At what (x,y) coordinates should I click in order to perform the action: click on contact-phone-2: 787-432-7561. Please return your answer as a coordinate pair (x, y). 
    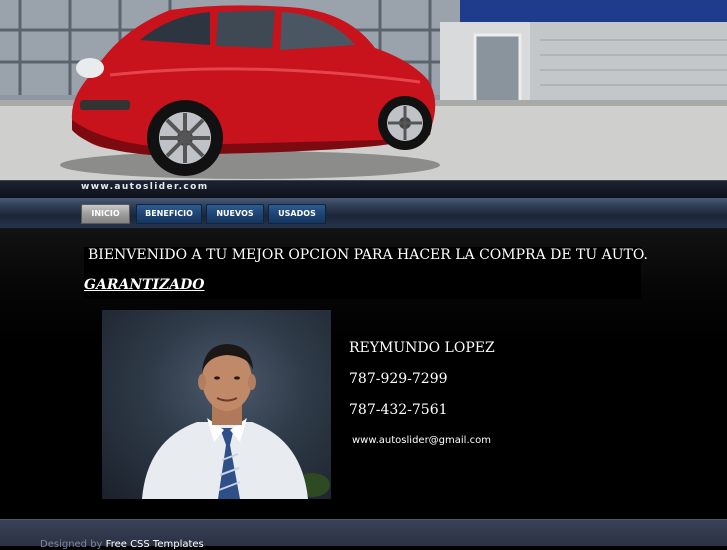
    Looking at the image, I should click on (398, 410).